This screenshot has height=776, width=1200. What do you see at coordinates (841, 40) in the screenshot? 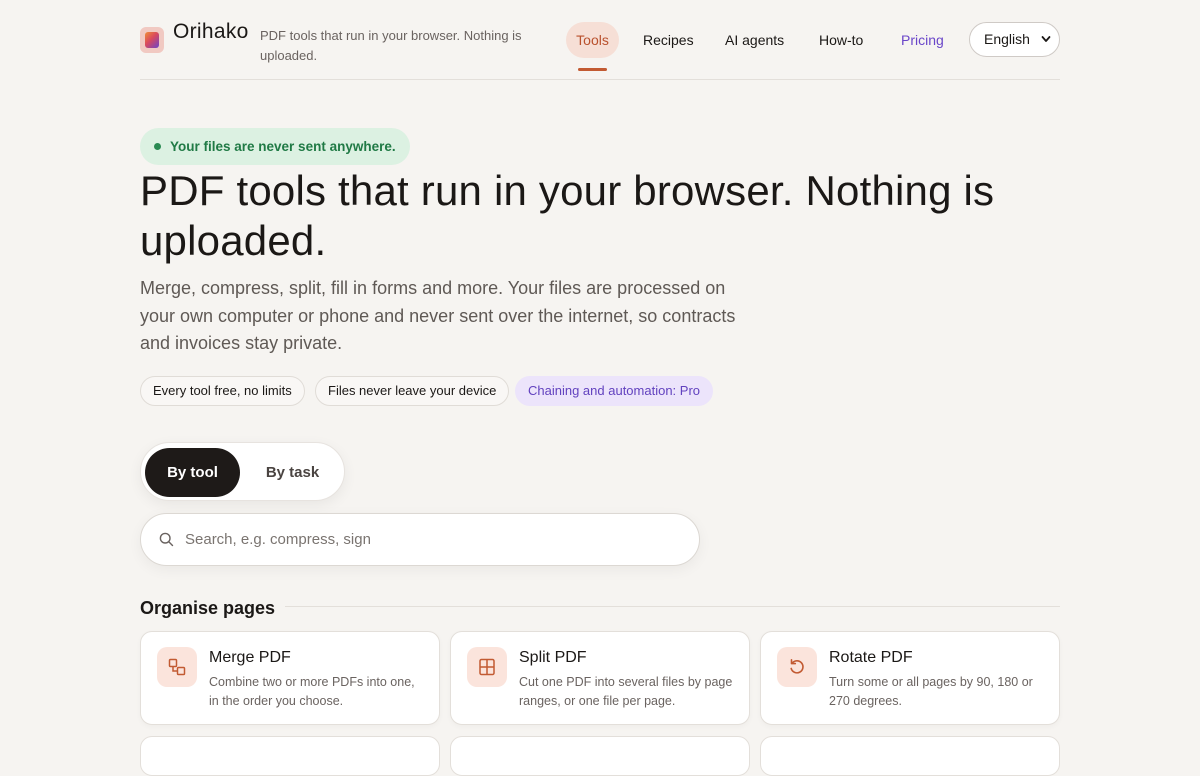
I see `nav-how-to: How-to` at bounding box center [841, 40].